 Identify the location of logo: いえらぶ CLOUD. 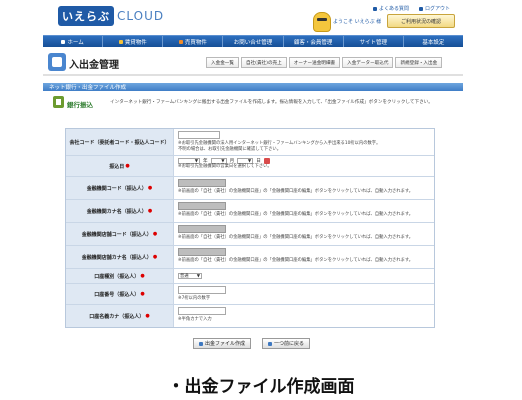
(111, 16).